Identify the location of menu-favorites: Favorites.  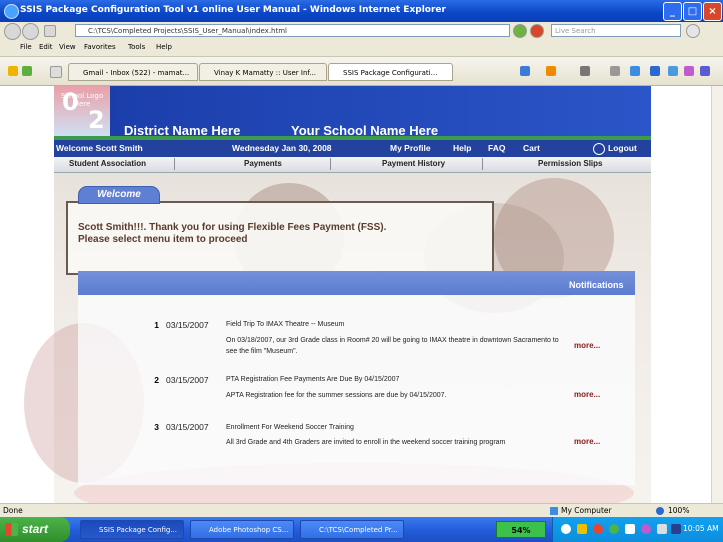
(100, 47).